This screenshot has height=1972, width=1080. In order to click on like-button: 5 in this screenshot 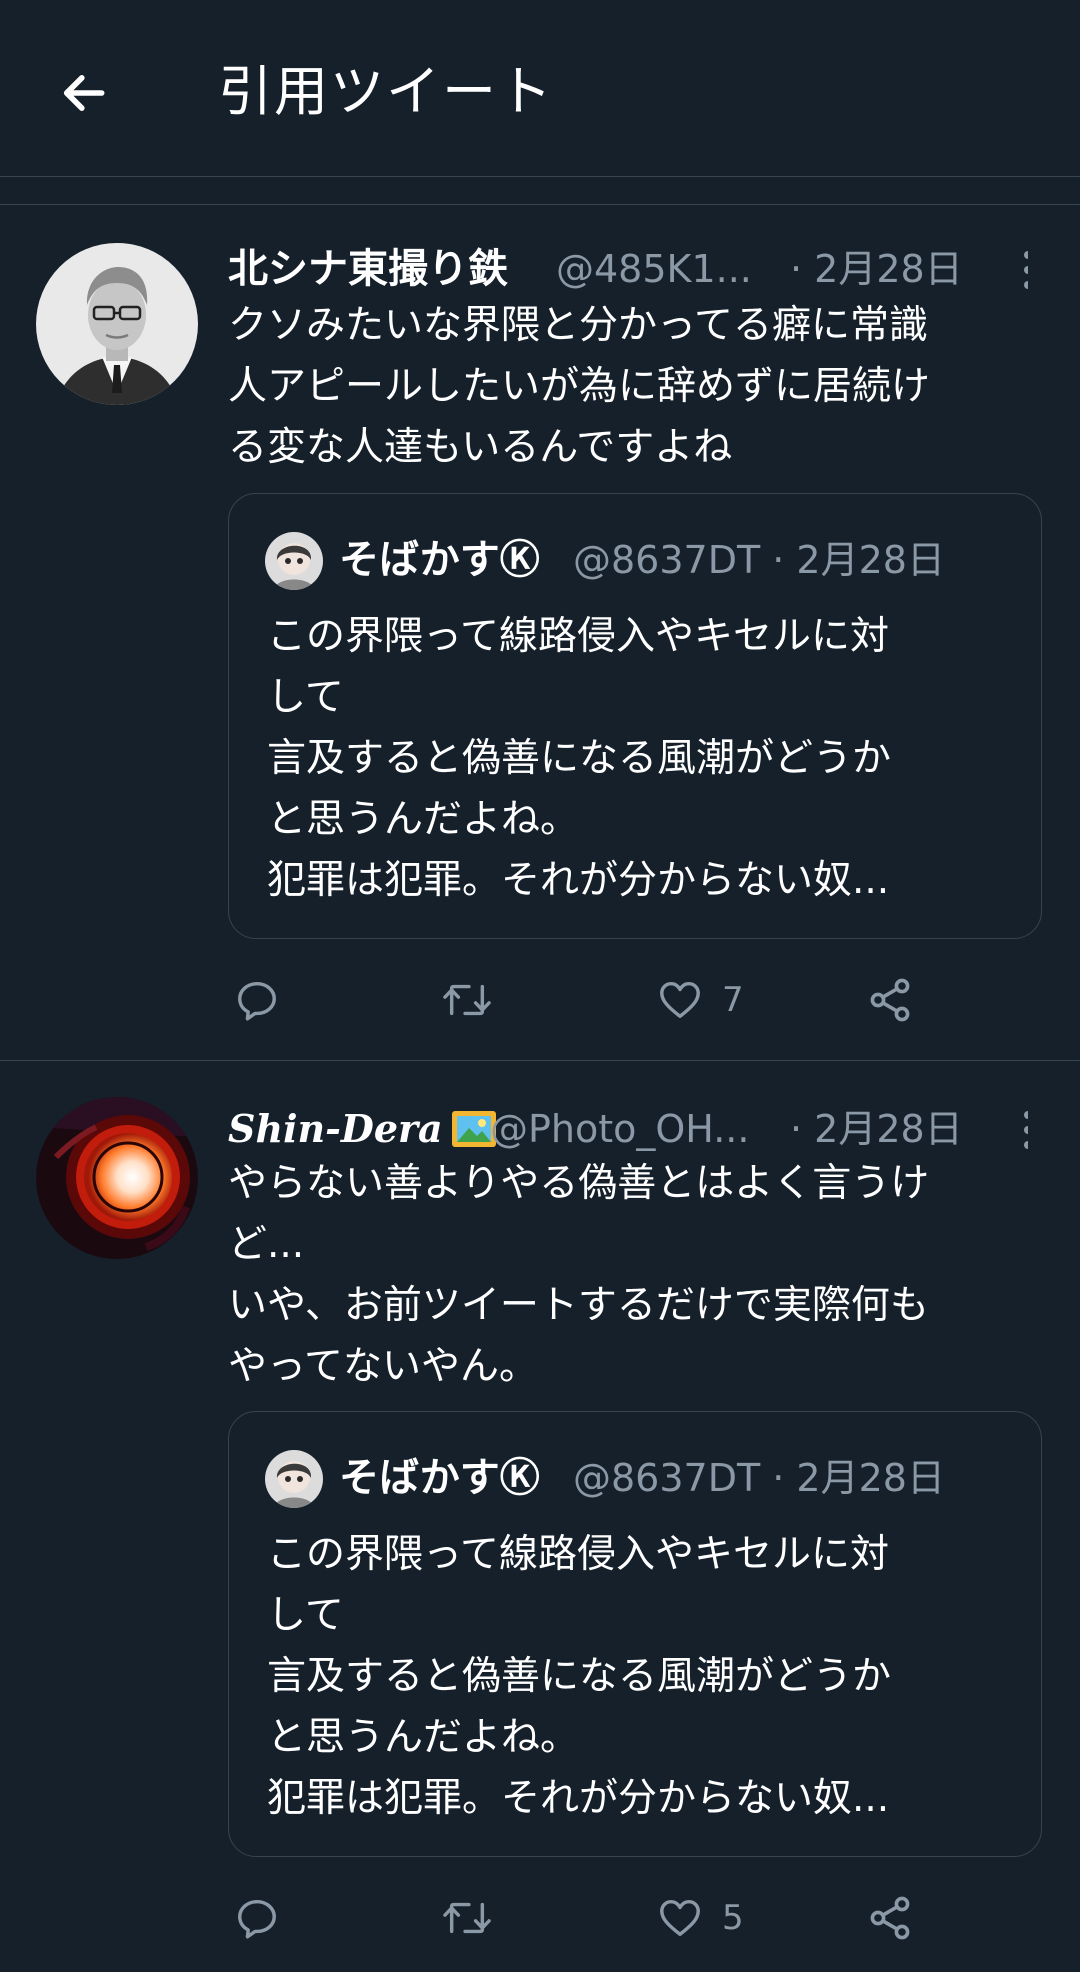, I will do `click(700, 1918)`.